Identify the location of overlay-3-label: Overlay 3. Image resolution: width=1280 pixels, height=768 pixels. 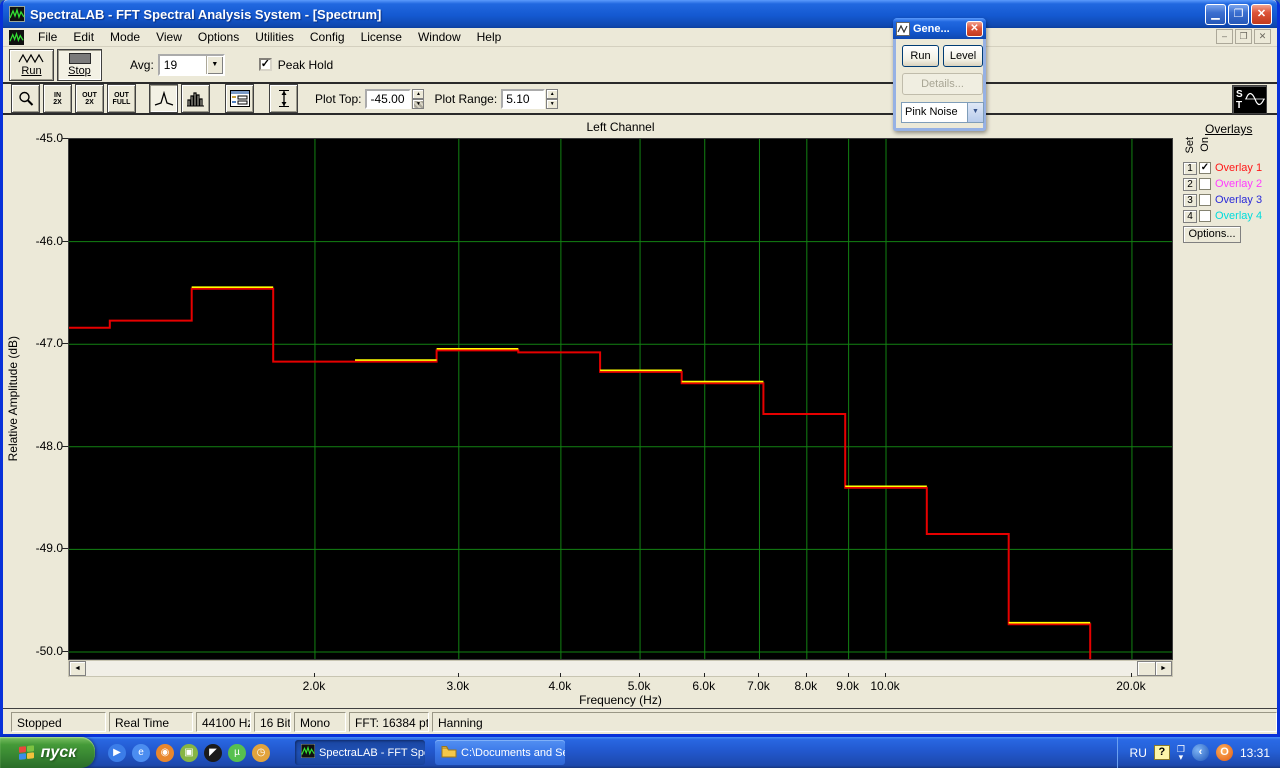
(1239, 200).